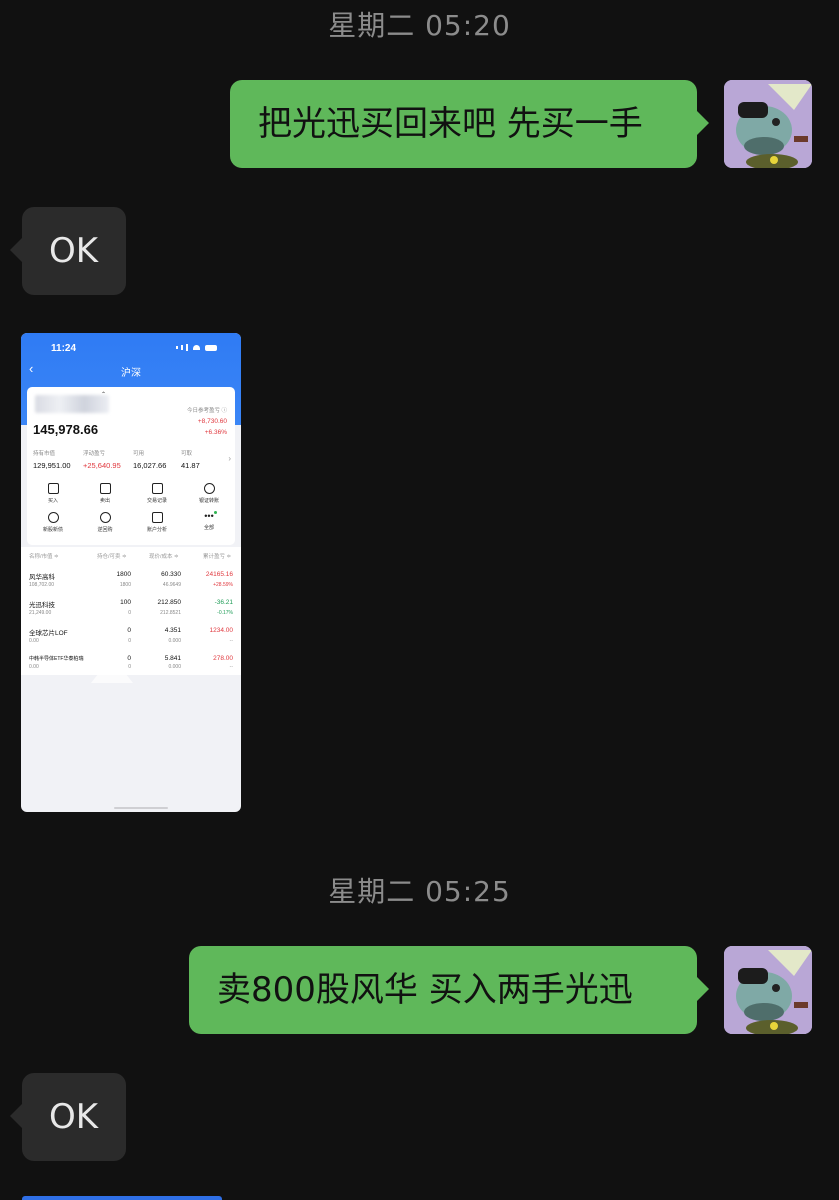 This screenshot has width=839, height=1200. What do you see at coordinates (190, 459) in the screenshot?
I see `stat-withdrawable: 可取 41.87` at bounding box center [190, 459].